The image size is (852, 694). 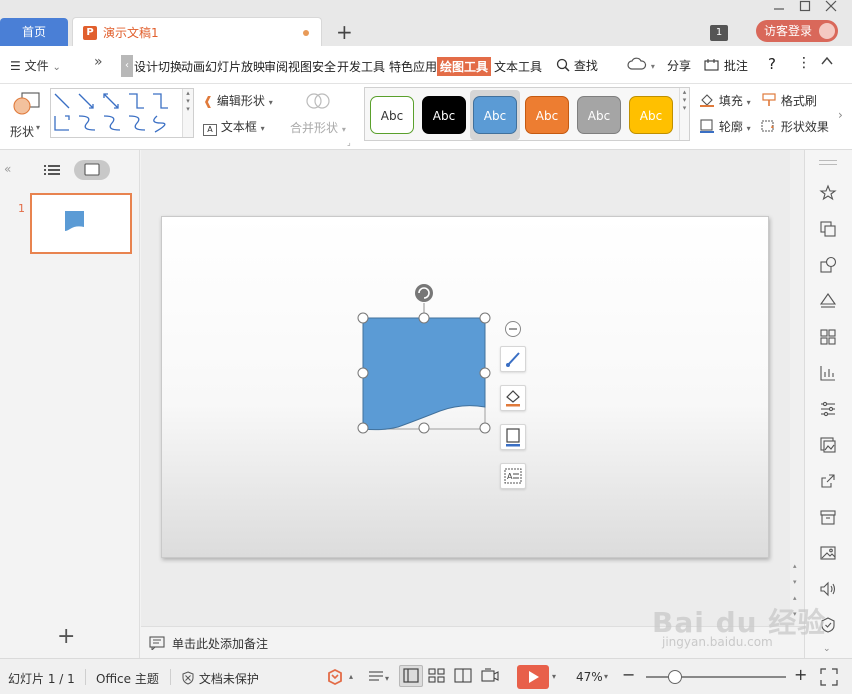 What do you see at coordinates (98, 62) in the screenshot?
I see `more-tabs-button: »` at bounding box center [98, 62].